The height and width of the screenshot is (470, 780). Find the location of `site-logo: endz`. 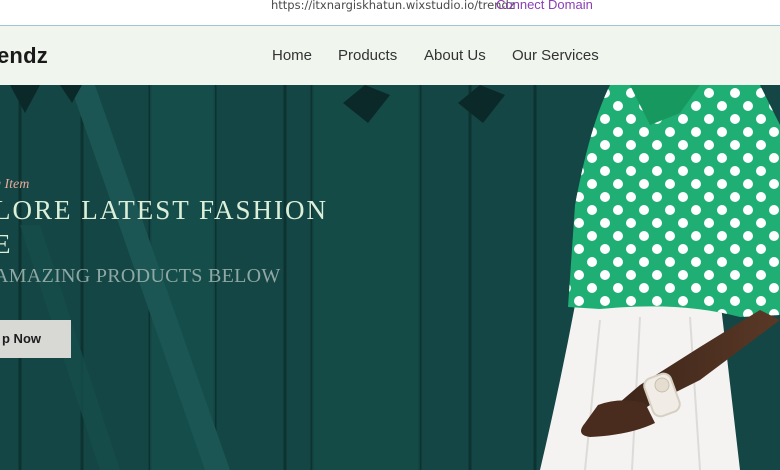

site-logo: endz is located at coordinates (24, 56).